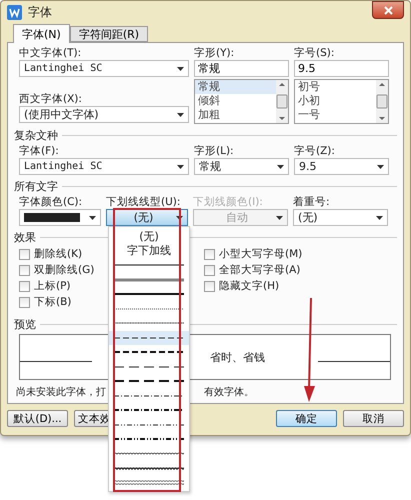 The width and height of the screenshot is (411, 500). What do you see at coordinates (340, 217) in the screenshot?
I see `emphasis-select: (无)` at bounding box center [340, 217].